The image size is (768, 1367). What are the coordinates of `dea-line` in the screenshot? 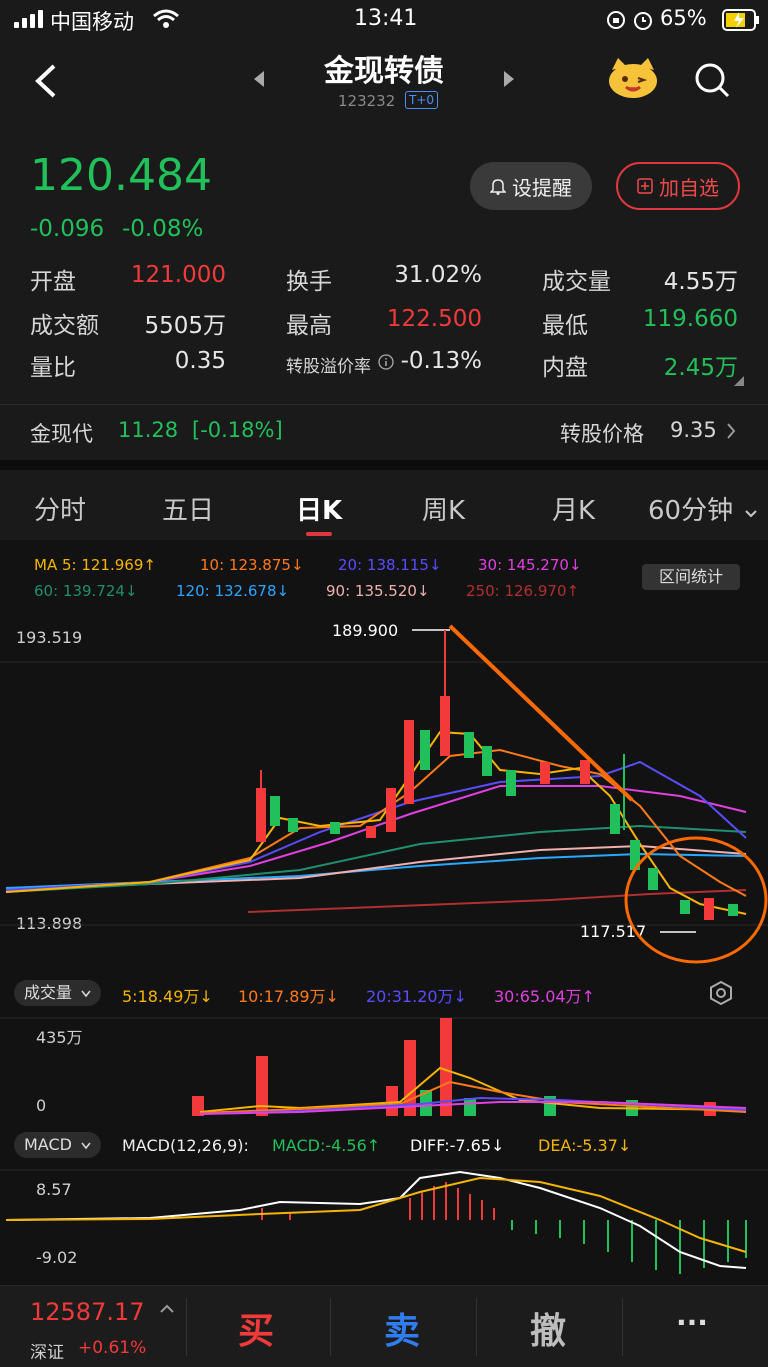 It's located at (376, 1214).